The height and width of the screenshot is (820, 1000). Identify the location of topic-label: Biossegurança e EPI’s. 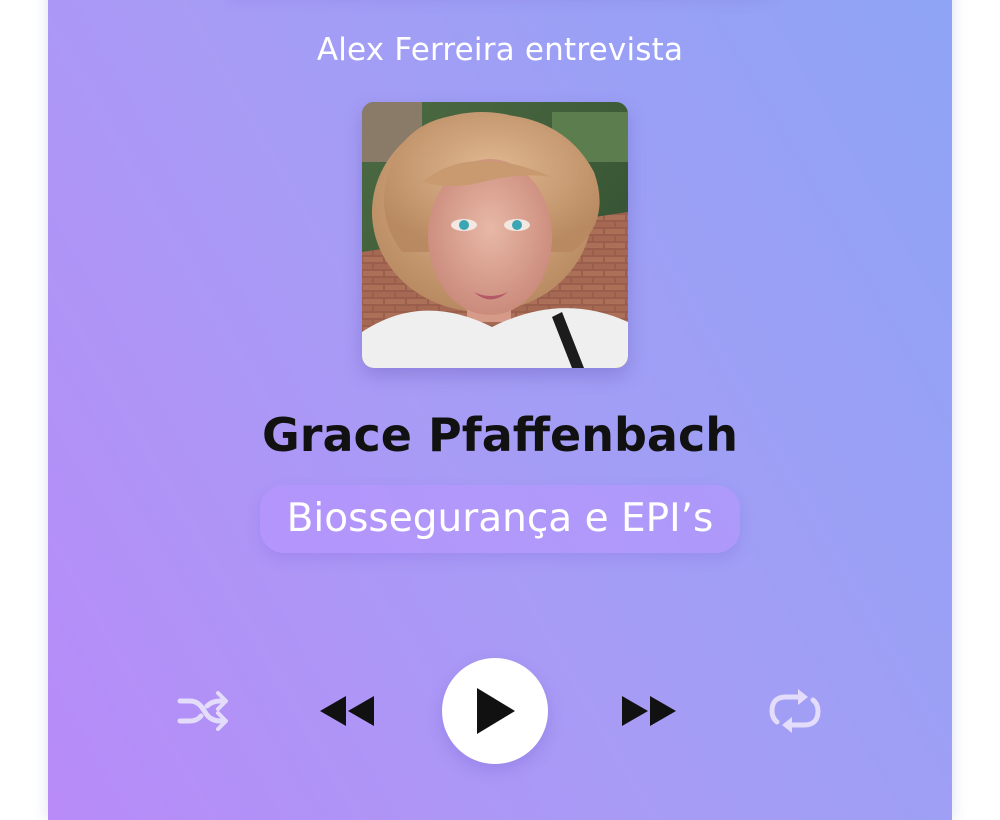
(500, 518).